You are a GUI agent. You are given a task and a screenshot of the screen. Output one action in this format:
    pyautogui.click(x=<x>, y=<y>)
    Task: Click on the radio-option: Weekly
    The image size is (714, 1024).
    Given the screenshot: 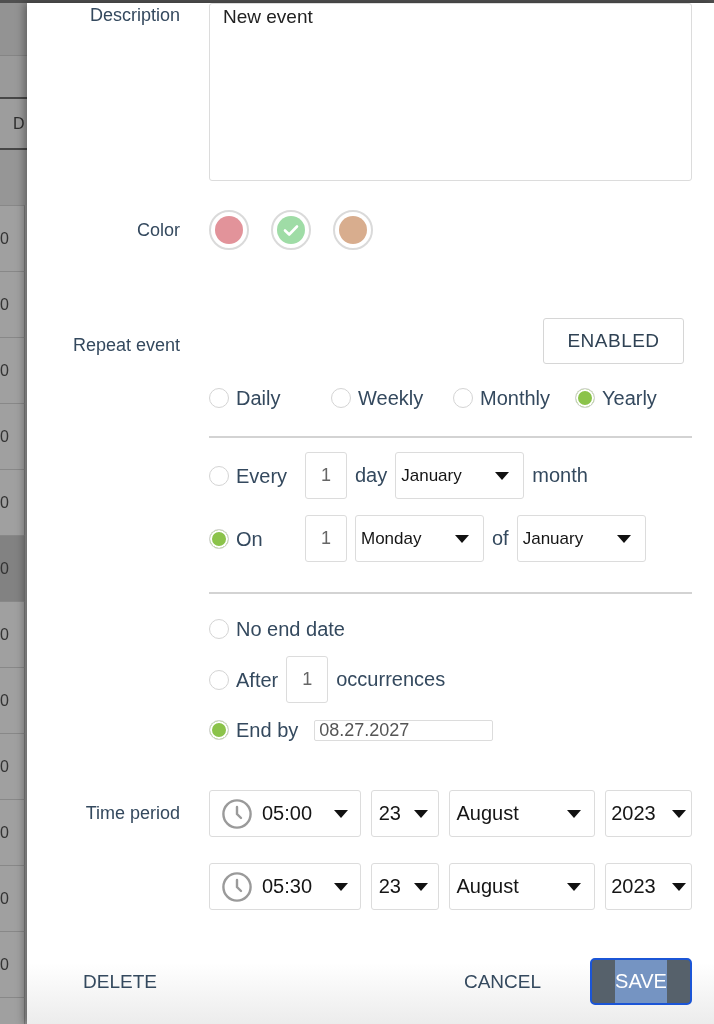 What is the action you would take?
    pyautogui.click(x=377, y=398)
    